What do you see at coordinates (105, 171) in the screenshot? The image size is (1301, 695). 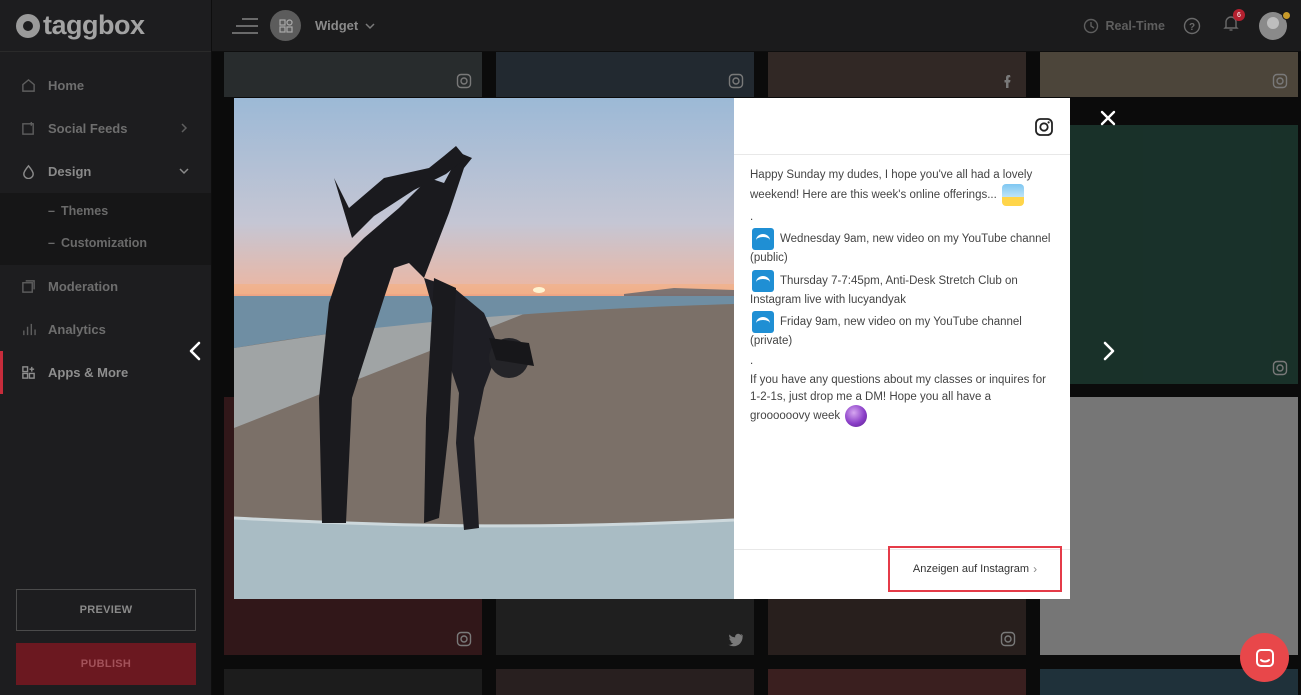 I see `sidebar-item-design: Design` at bounding box center [105, 171].